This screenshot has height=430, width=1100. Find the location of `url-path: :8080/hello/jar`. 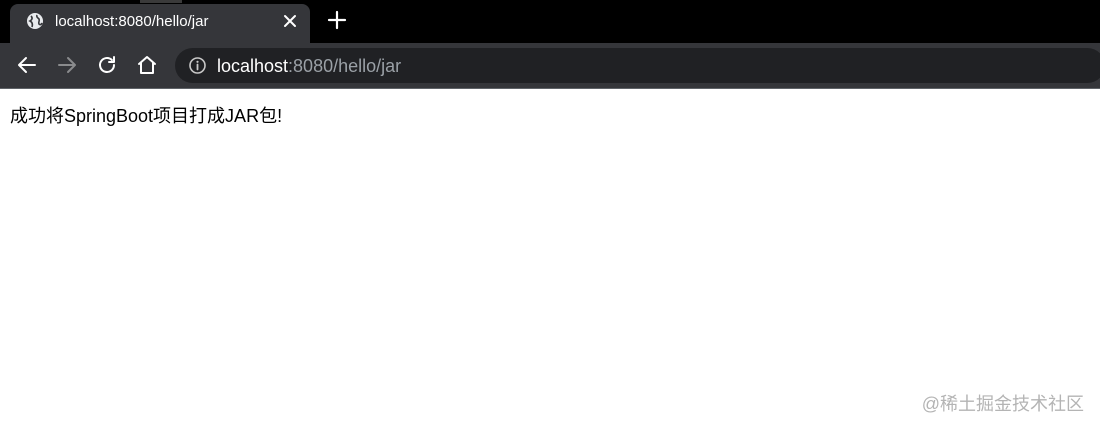

url-path: :8080/hello/jar is located at coordinates (345, 66).